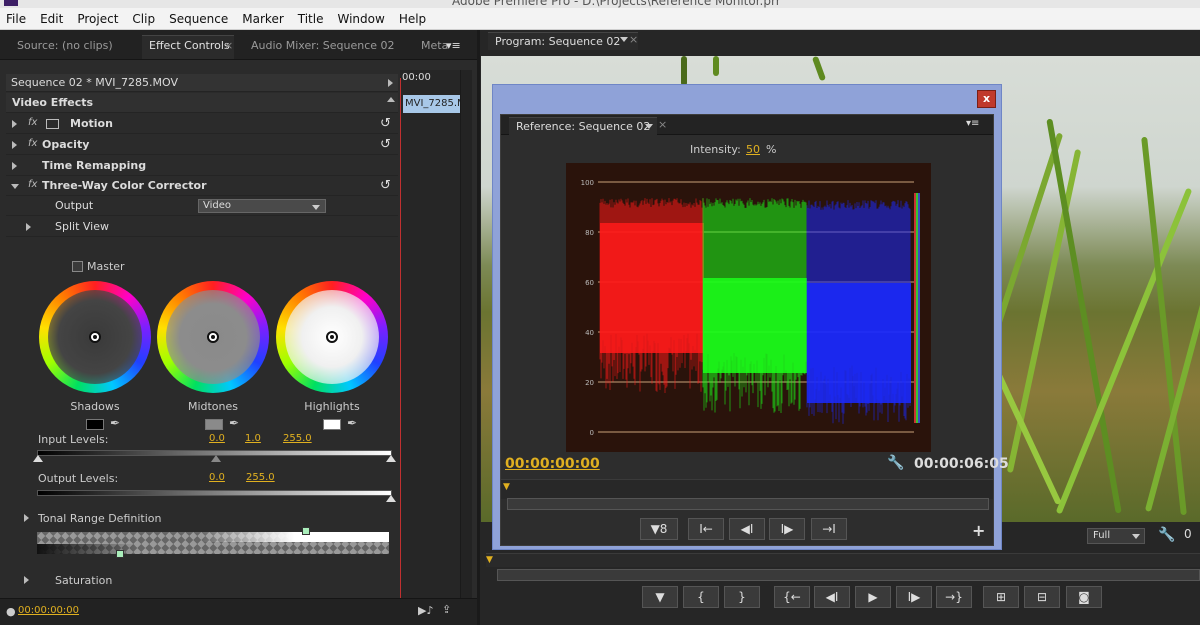  What do you see at coordinates (38, 458) in the screenshot?
I see `input-black-handle` at bounding box center [38, 458].